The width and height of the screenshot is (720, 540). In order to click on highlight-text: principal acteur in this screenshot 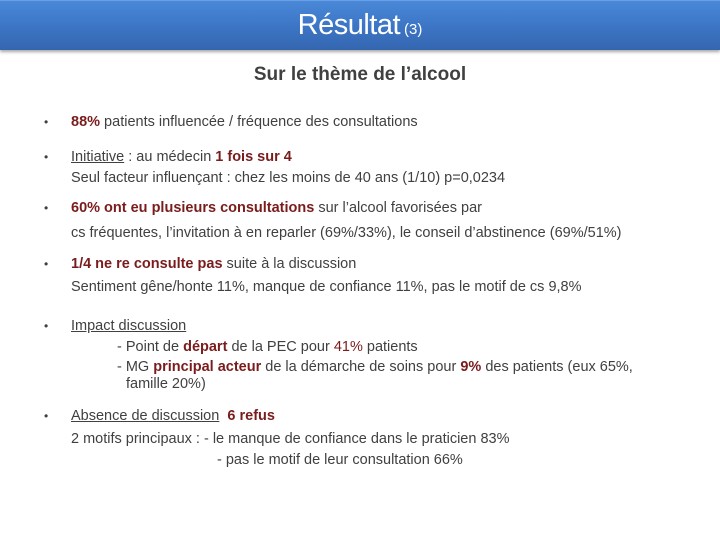, I will do `click(207, 367)`.